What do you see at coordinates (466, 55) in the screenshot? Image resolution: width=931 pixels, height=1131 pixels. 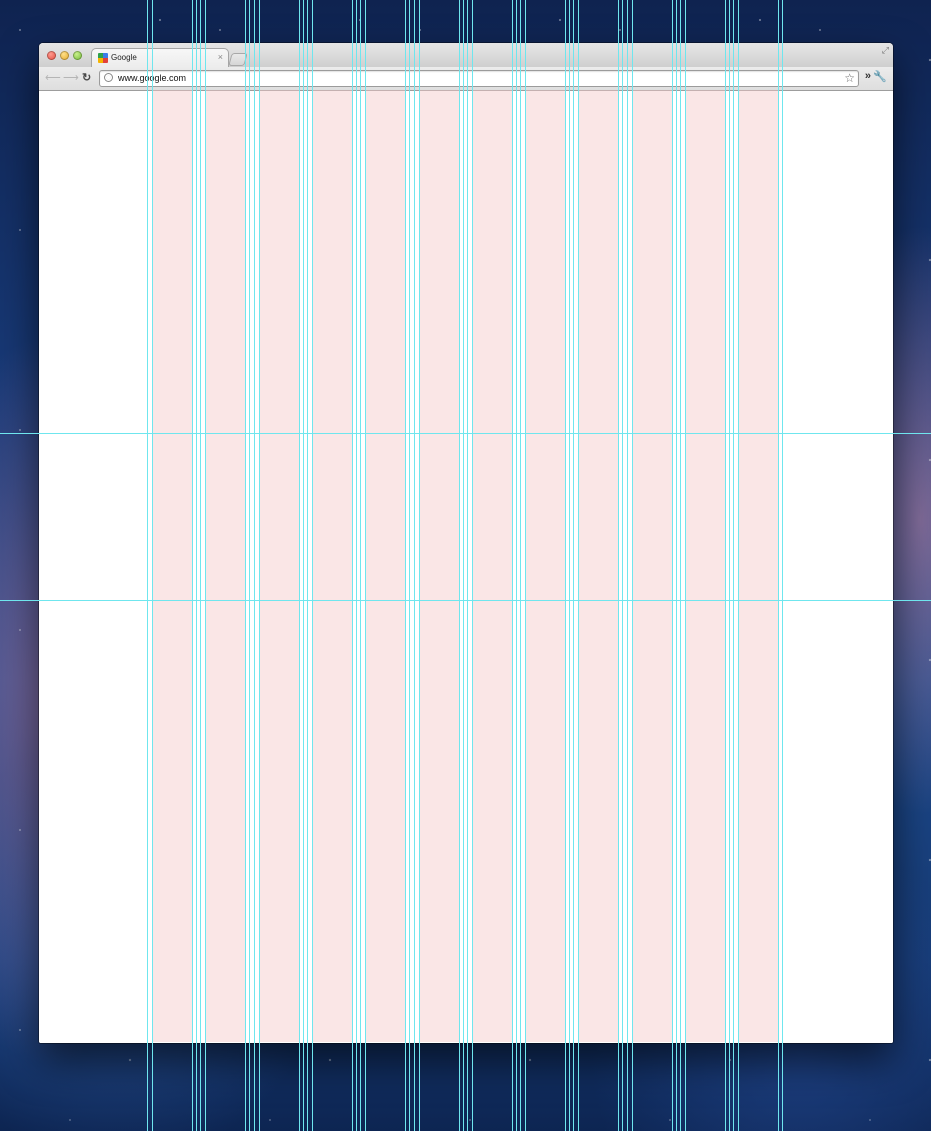 I see `tab-strip: Google × ⤢` at bounding box center [466, 55].